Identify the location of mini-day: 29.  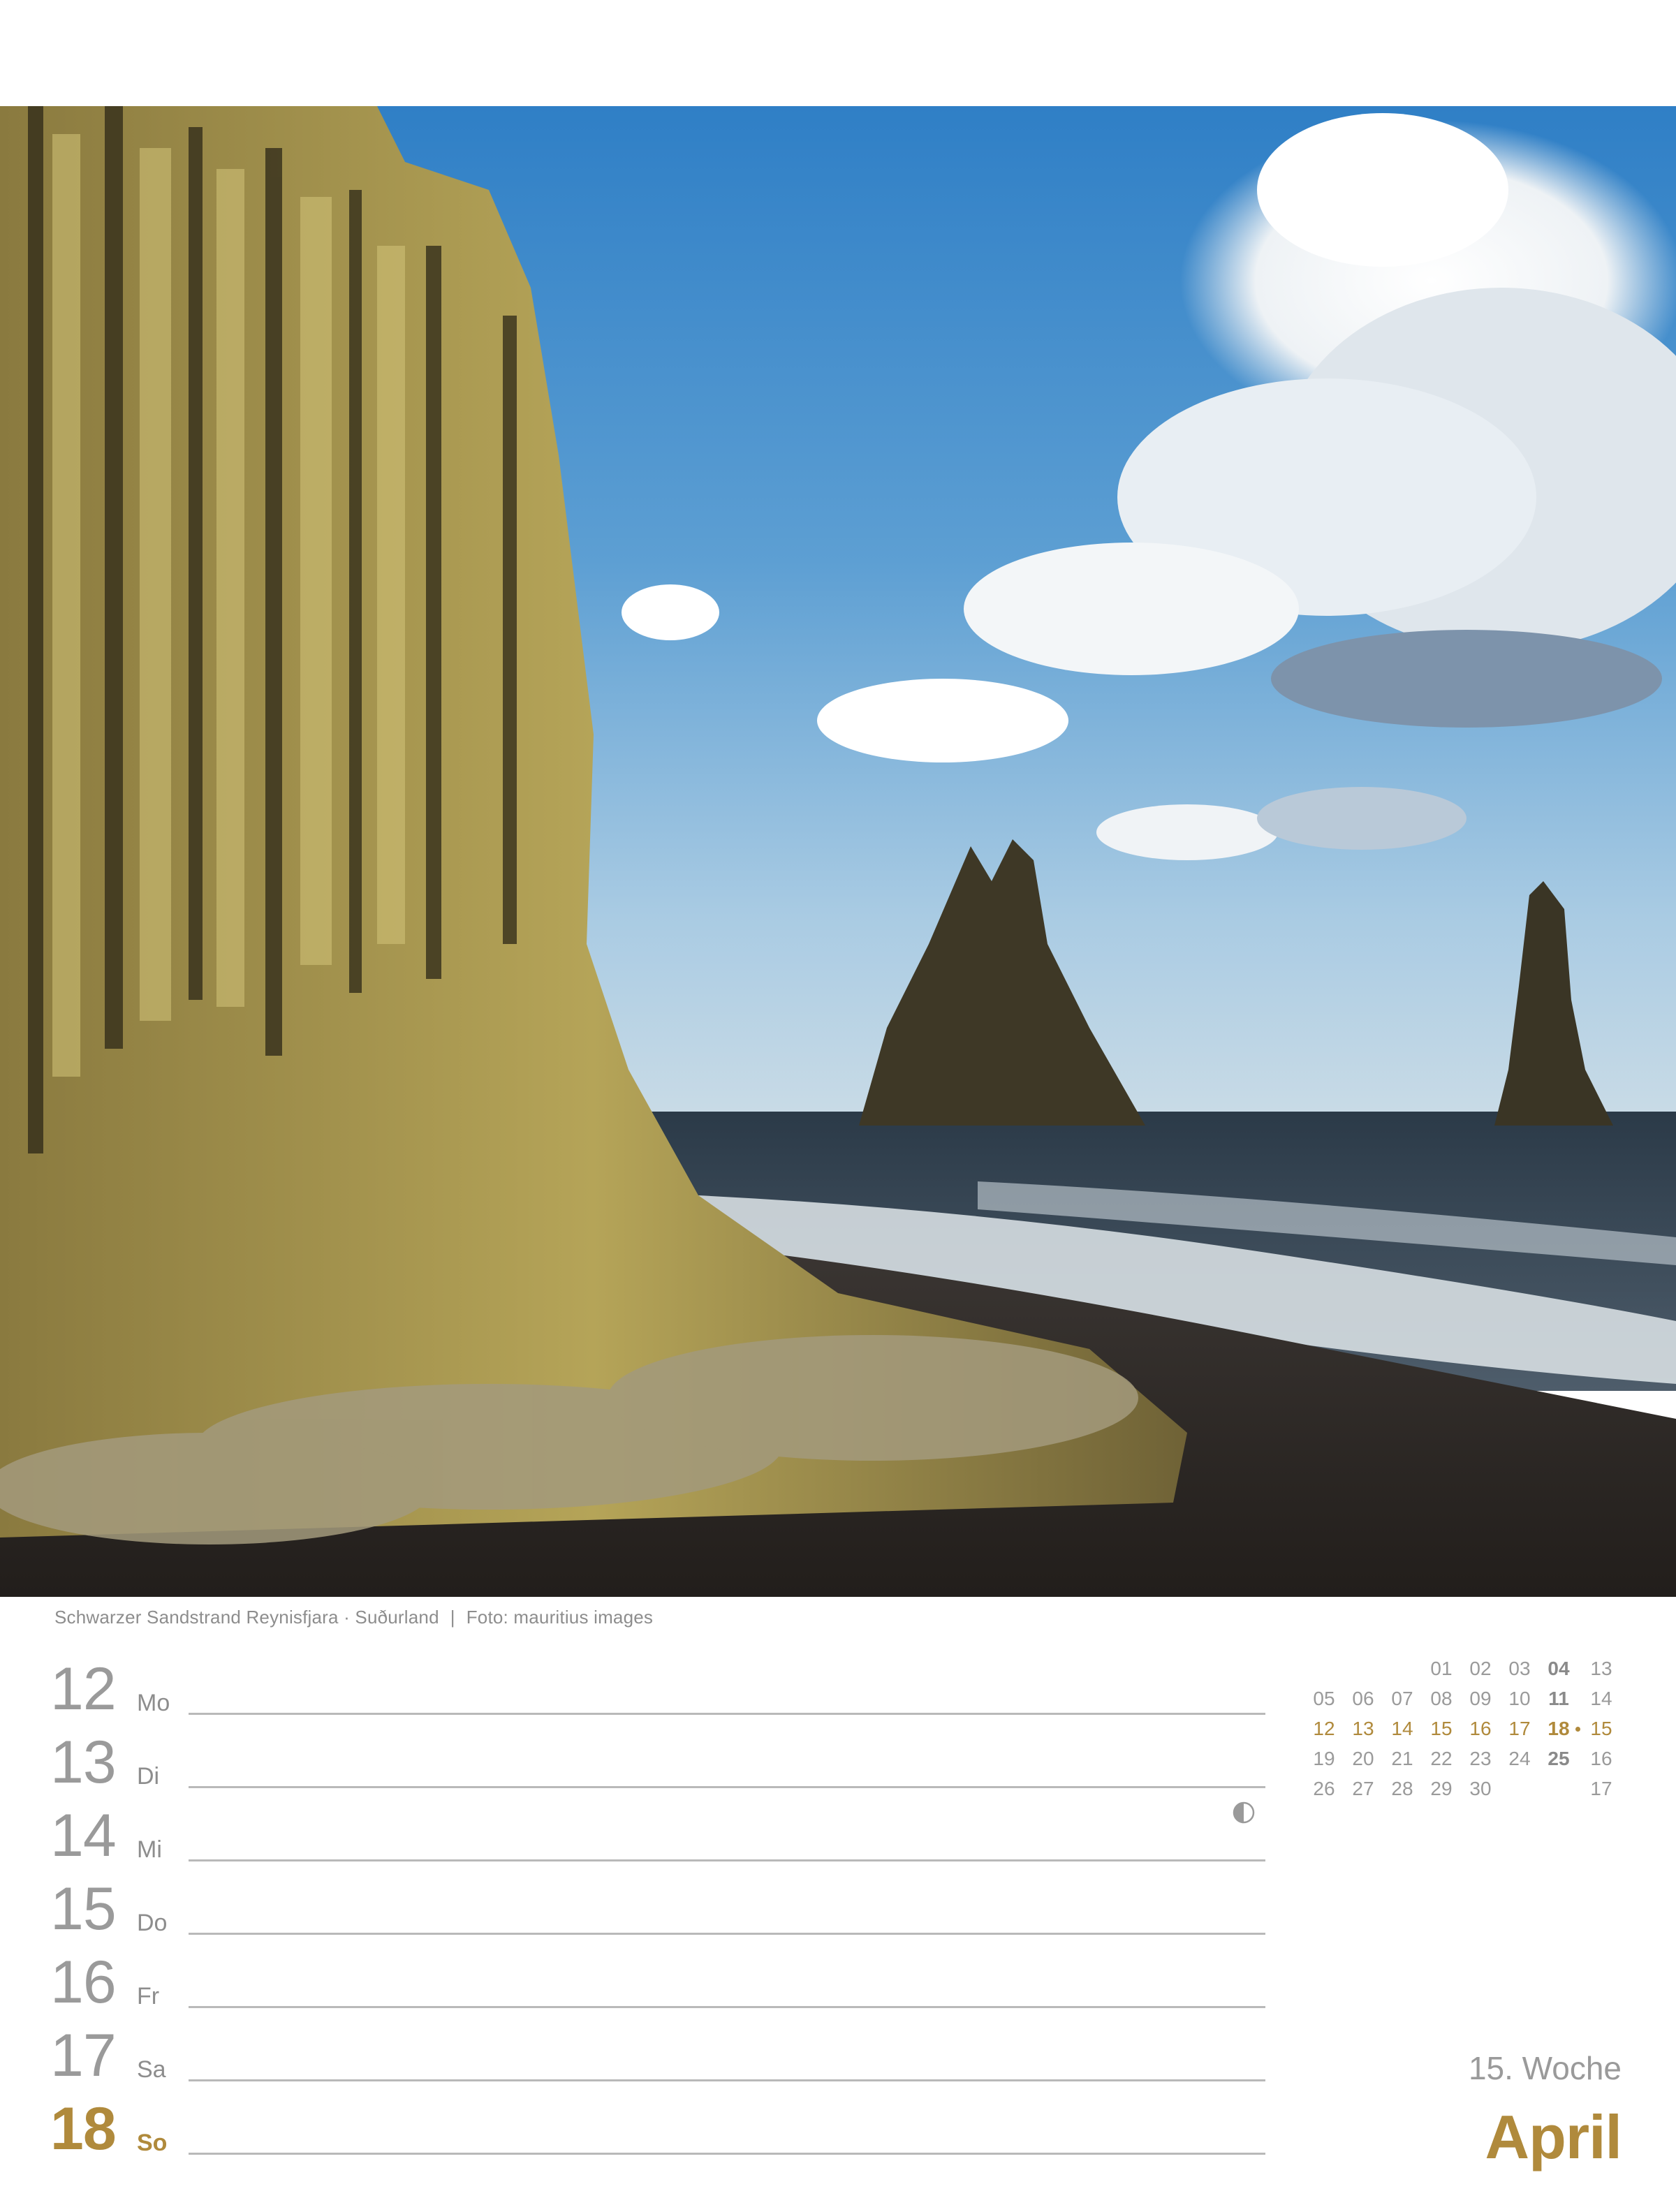
(1442, 1788).